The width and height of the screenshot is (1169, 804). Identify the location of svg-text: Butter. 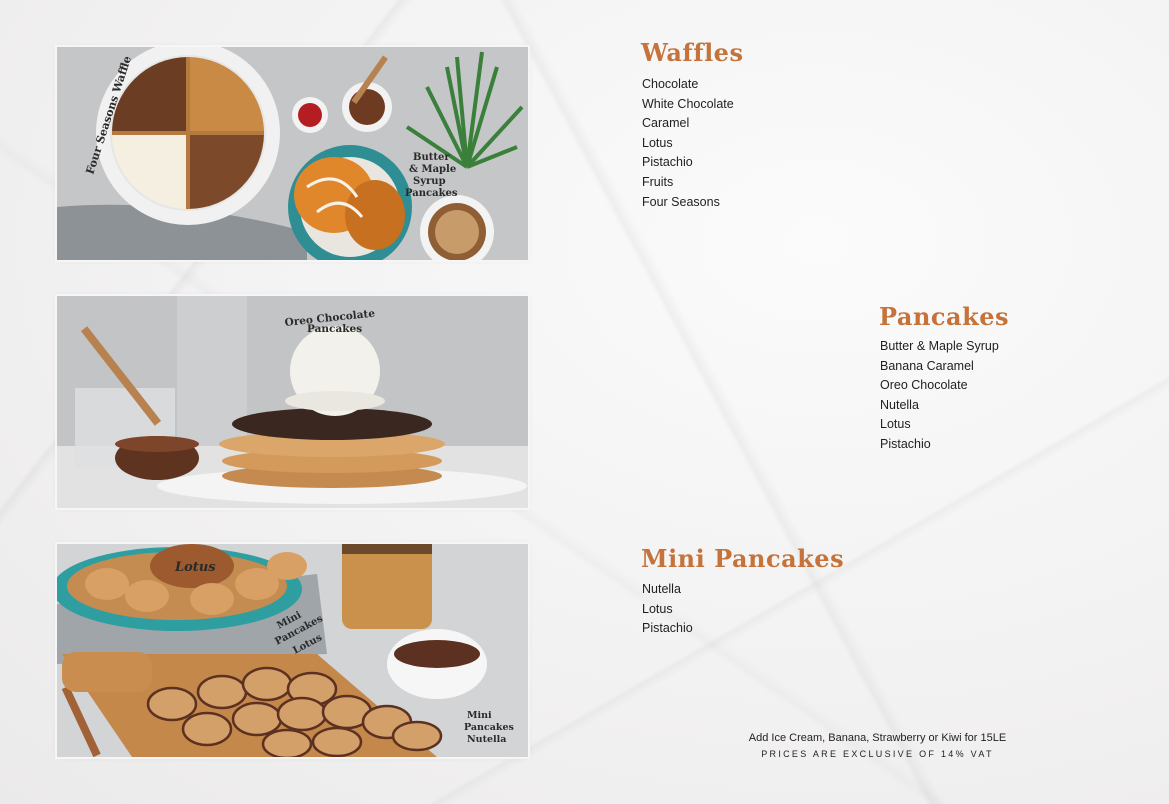
(431, 157).